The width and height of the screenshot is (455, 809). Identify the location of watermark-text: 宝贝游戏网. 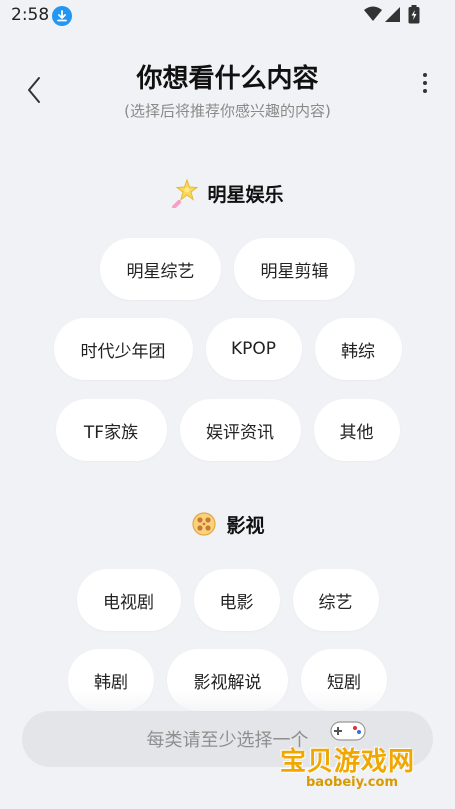
(348, 762).